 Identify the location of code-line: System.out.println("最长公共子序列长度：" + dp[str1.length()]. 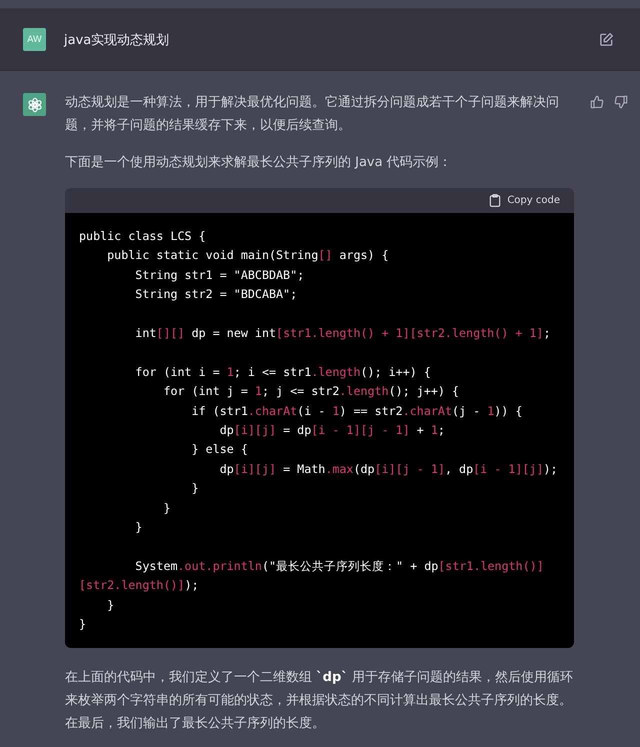
(339, 566).